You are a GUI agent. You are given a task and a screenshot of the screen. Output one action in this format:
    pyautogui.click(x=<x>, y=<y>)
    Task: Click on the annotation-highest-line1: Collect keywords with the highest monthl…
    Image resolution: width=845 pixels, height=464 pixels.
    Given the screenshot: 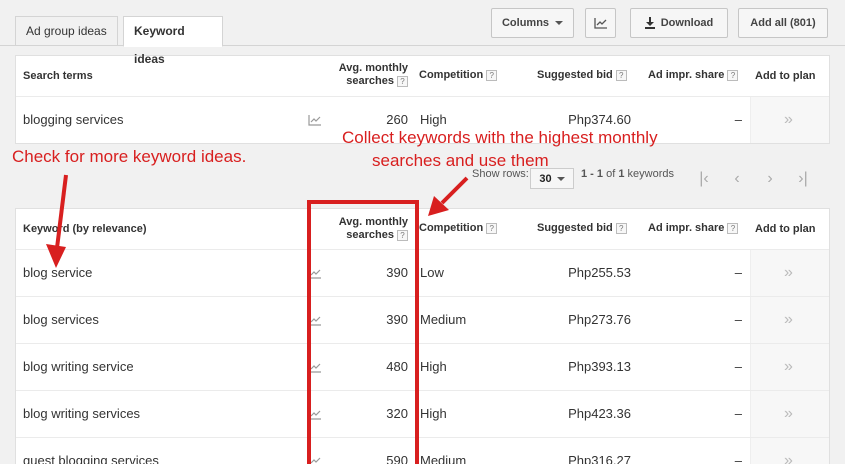 What is the action you would take?
    pyautogui.click(x=500, y=137)
    